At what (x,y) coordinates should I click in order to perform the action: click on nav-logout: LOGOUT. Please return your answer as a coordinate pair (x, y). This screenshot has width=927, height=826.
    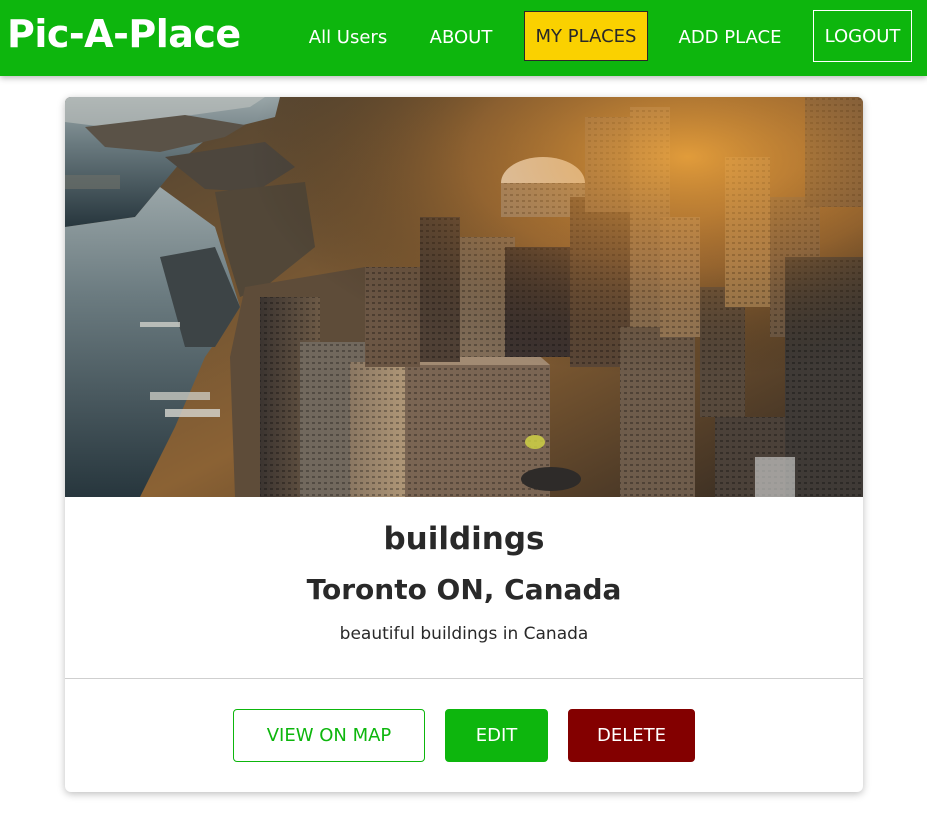
    Looking at the image, I should click on (862, 36).